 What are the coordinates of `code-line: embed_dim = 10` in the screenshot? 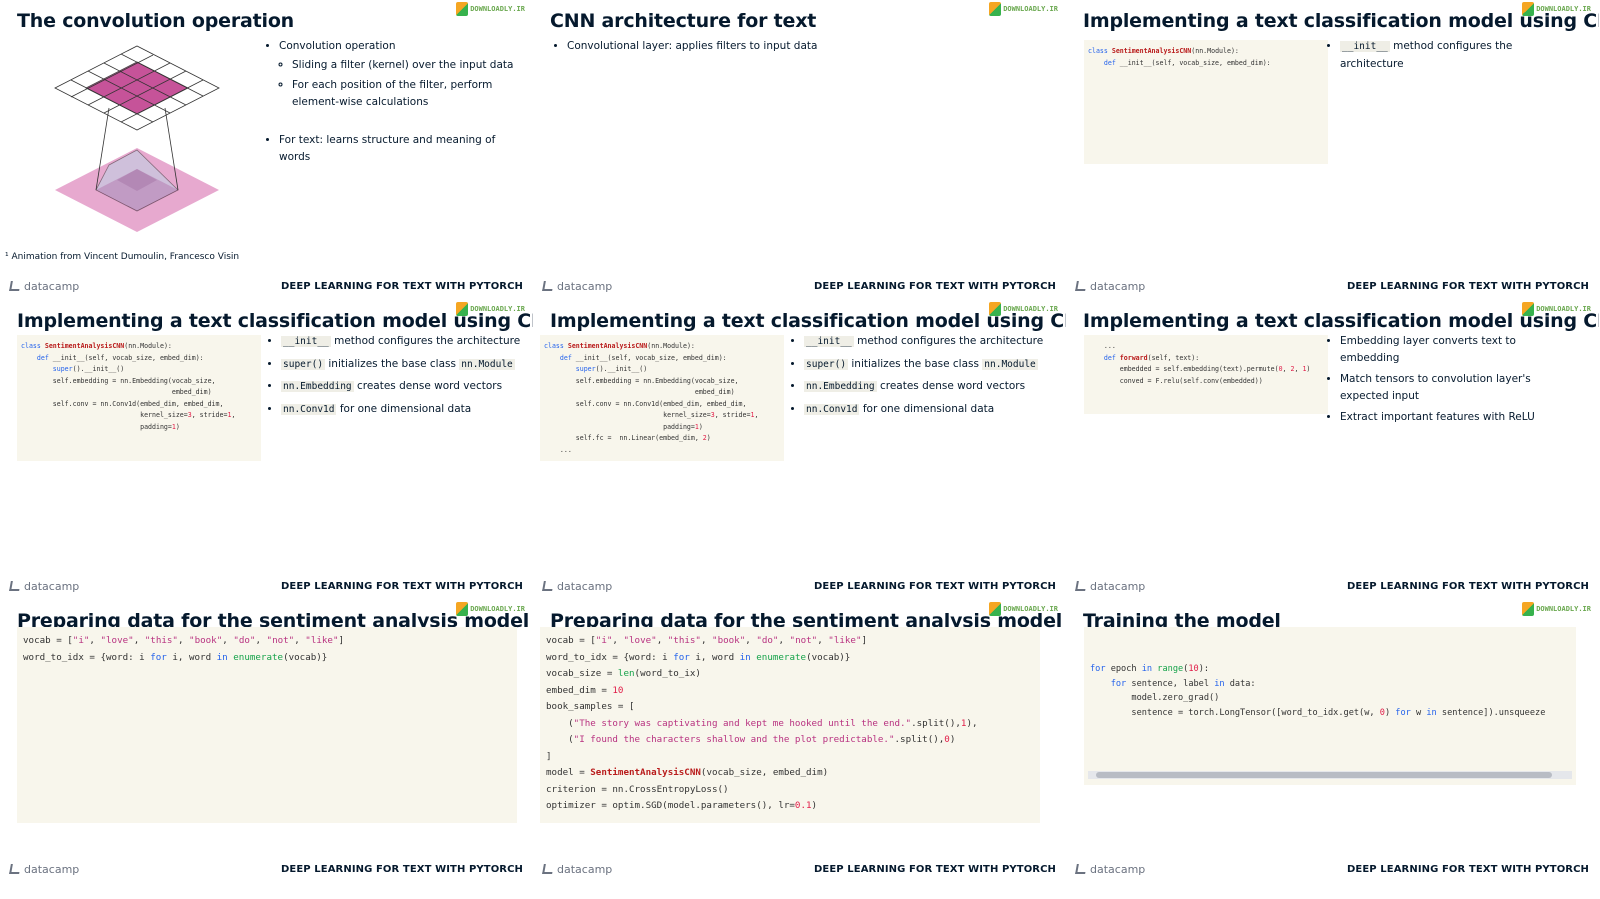 It's located at (585, 690).